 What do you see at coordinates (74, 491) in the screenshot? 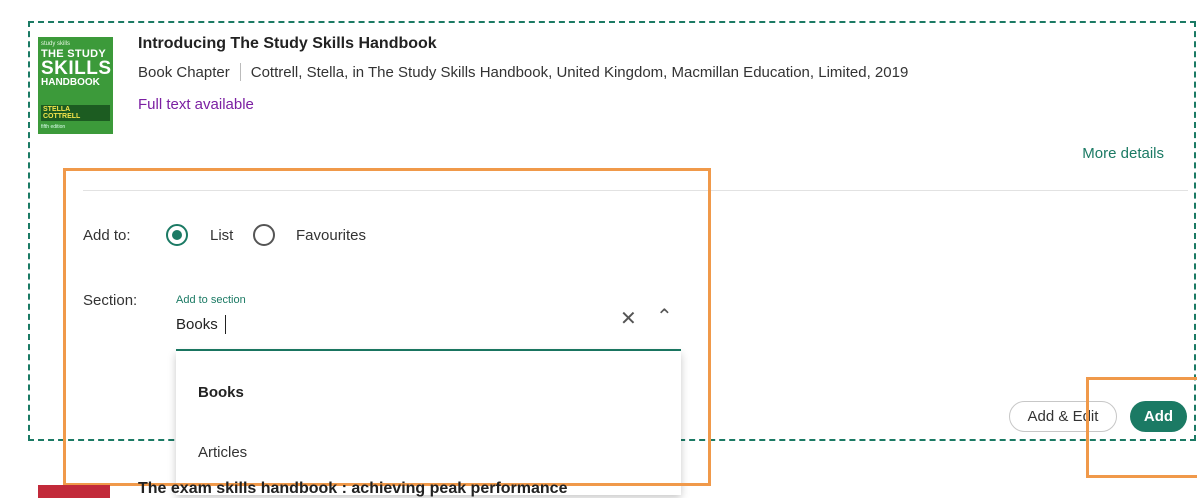
I see `next-result-cover` at bounding box center [74, 491].